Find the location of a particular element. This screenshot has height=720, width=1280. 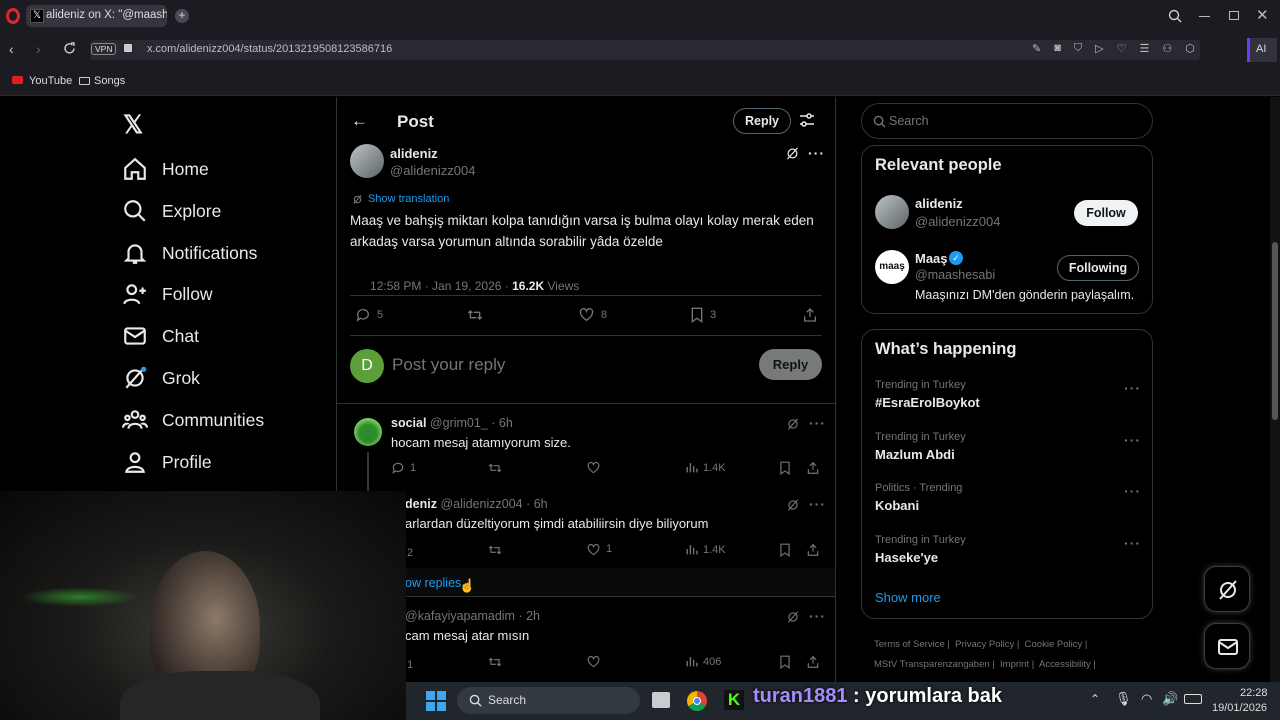

footer-link: Privacy Policy is located at coordinates (984, 644).